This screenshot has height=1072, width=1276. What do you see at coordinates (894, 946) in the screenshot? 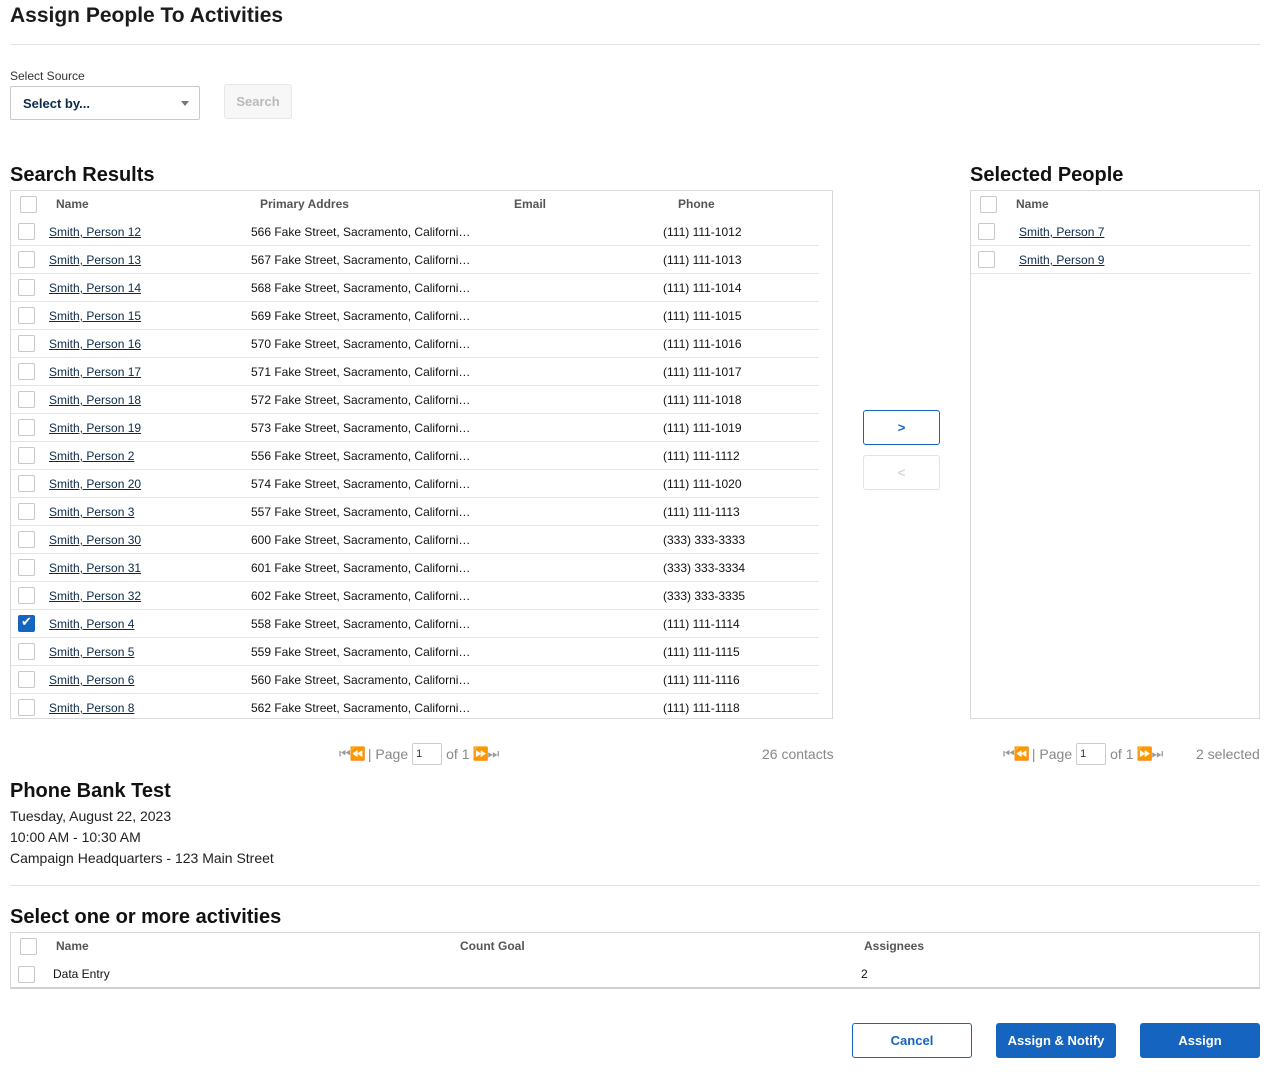
I see `column-header-assignees: Assignees` at bounding box center [894, 946].